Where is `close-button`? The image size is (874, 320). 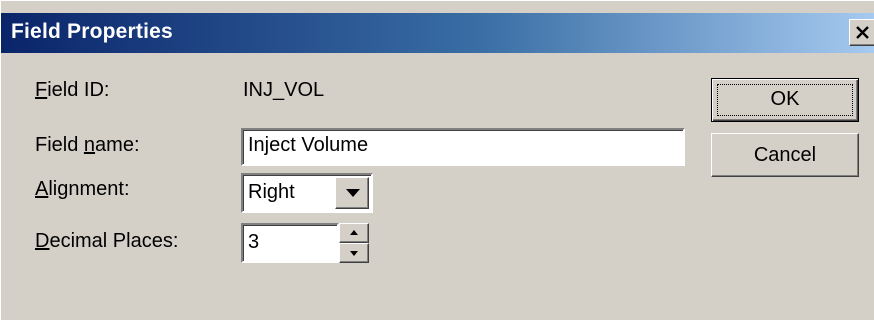
close-button is located at coordinates (861, 32).